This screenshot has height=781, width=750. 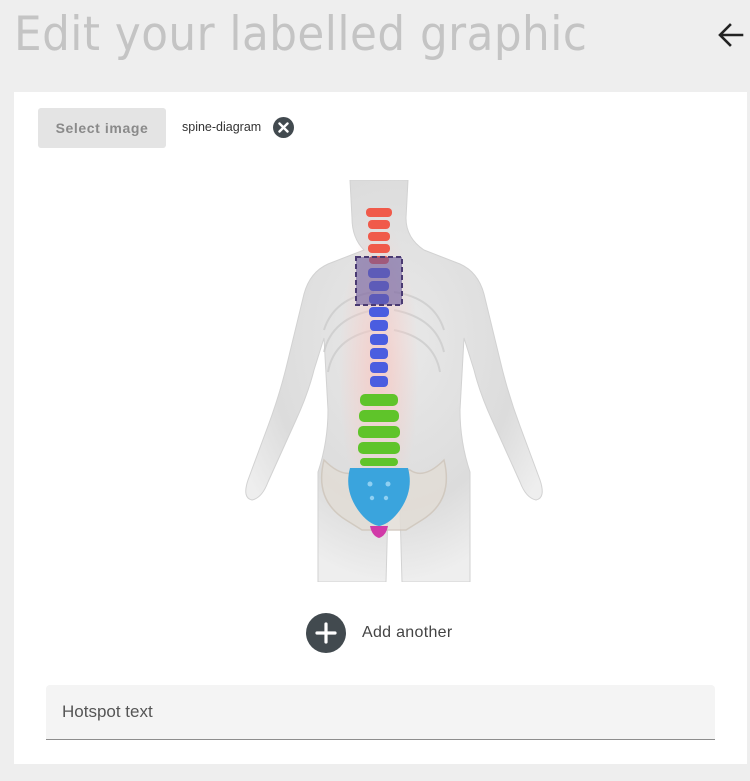 I want to click on select-image-button: Select image, so click(x=102, y=128).